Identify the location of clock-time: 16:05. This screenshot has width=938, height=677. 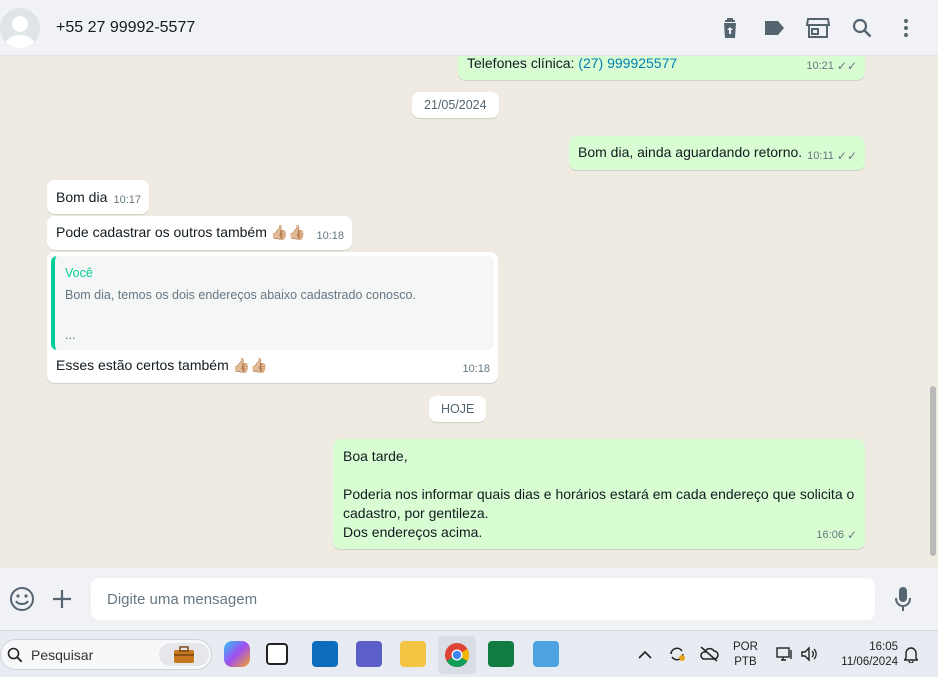
(883, 647).